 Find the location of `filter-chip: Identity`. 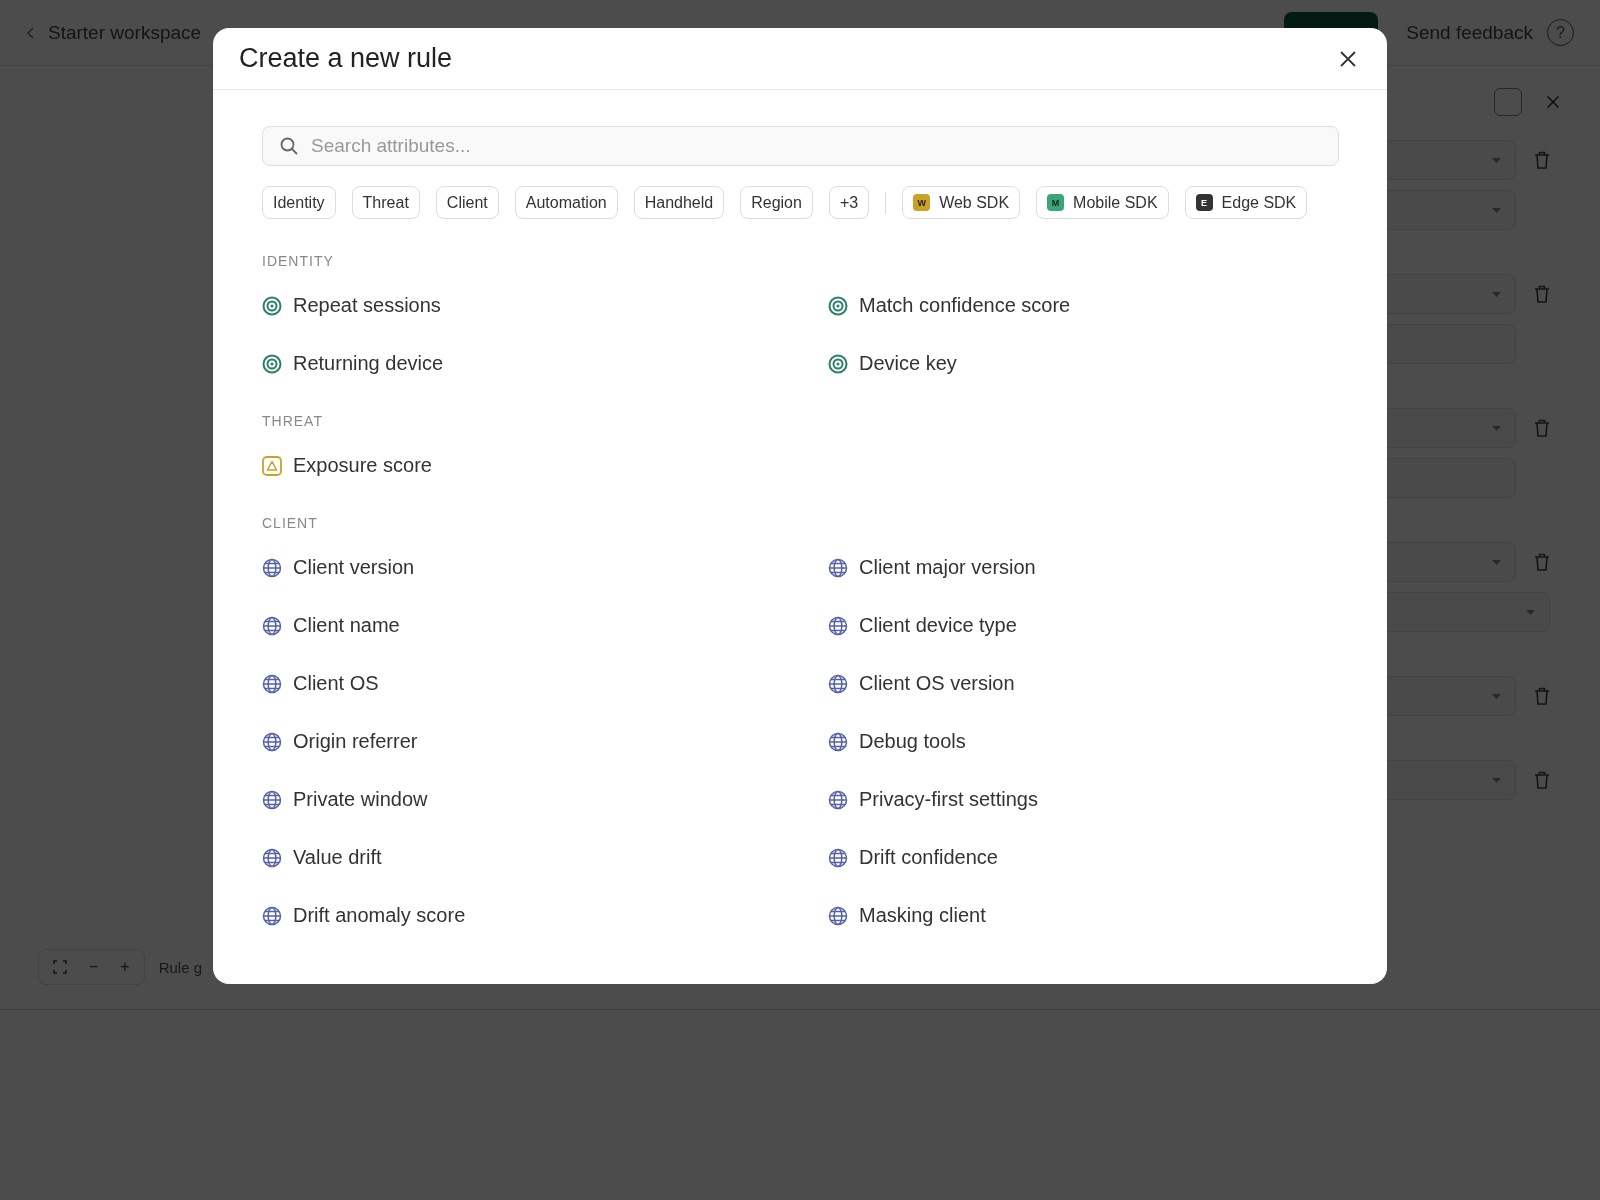

filter-chip: Identity is located at coordinates (299, 202).